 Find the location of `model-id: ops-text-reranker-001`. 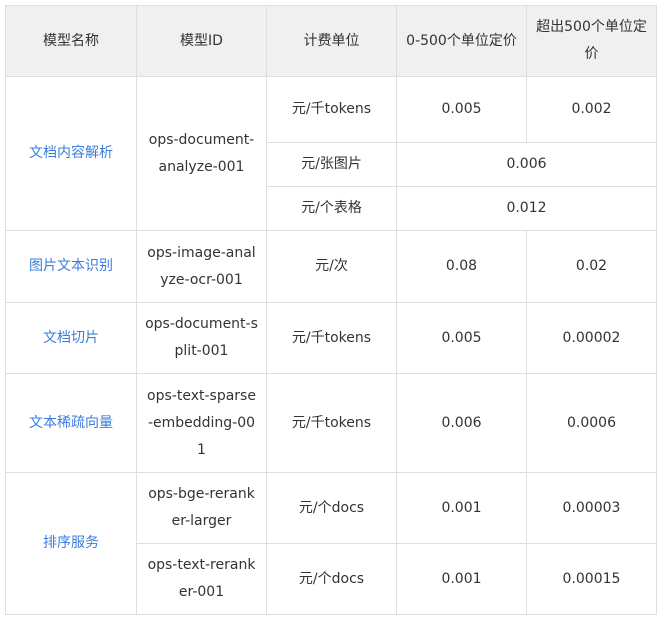

model-id: ops-text-reranker-001 is located at coordinates (201, 579).